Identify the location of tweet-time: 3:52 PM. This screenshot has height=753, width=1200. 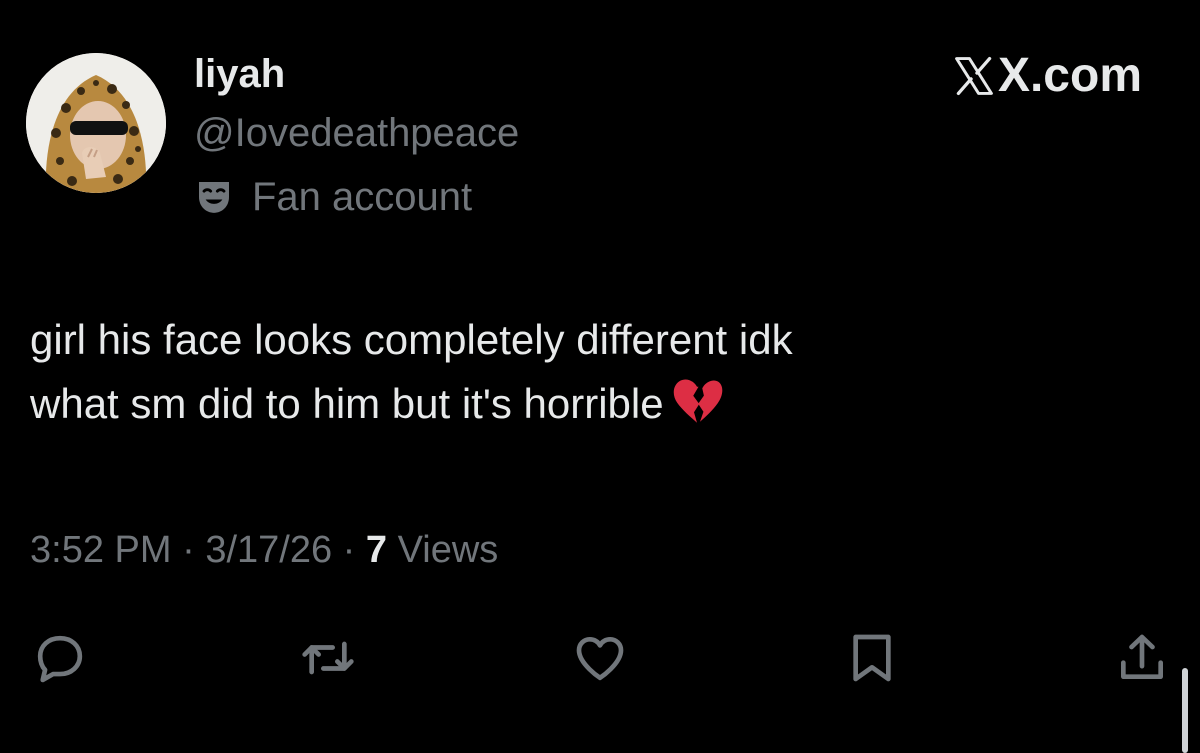
(101, 550).